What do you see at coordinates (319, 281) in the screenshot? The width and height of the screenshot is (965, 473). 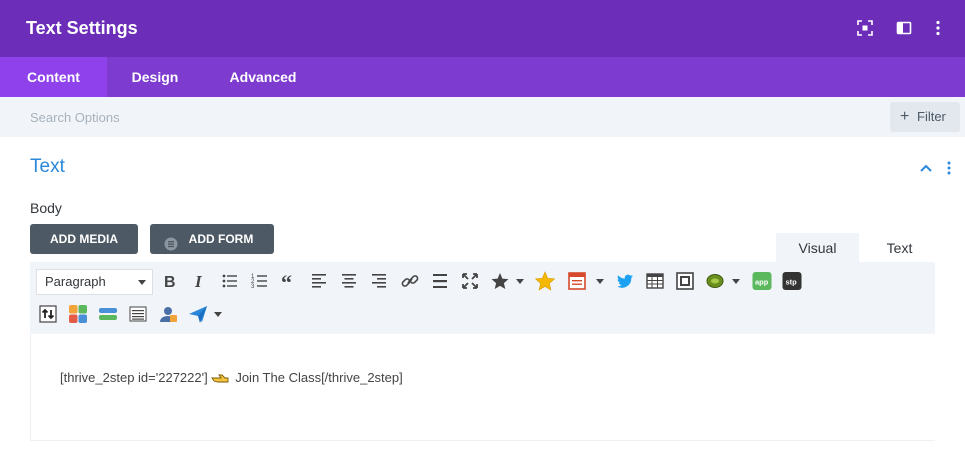 I see `align-left-icon` at bounding box center [319, 281].